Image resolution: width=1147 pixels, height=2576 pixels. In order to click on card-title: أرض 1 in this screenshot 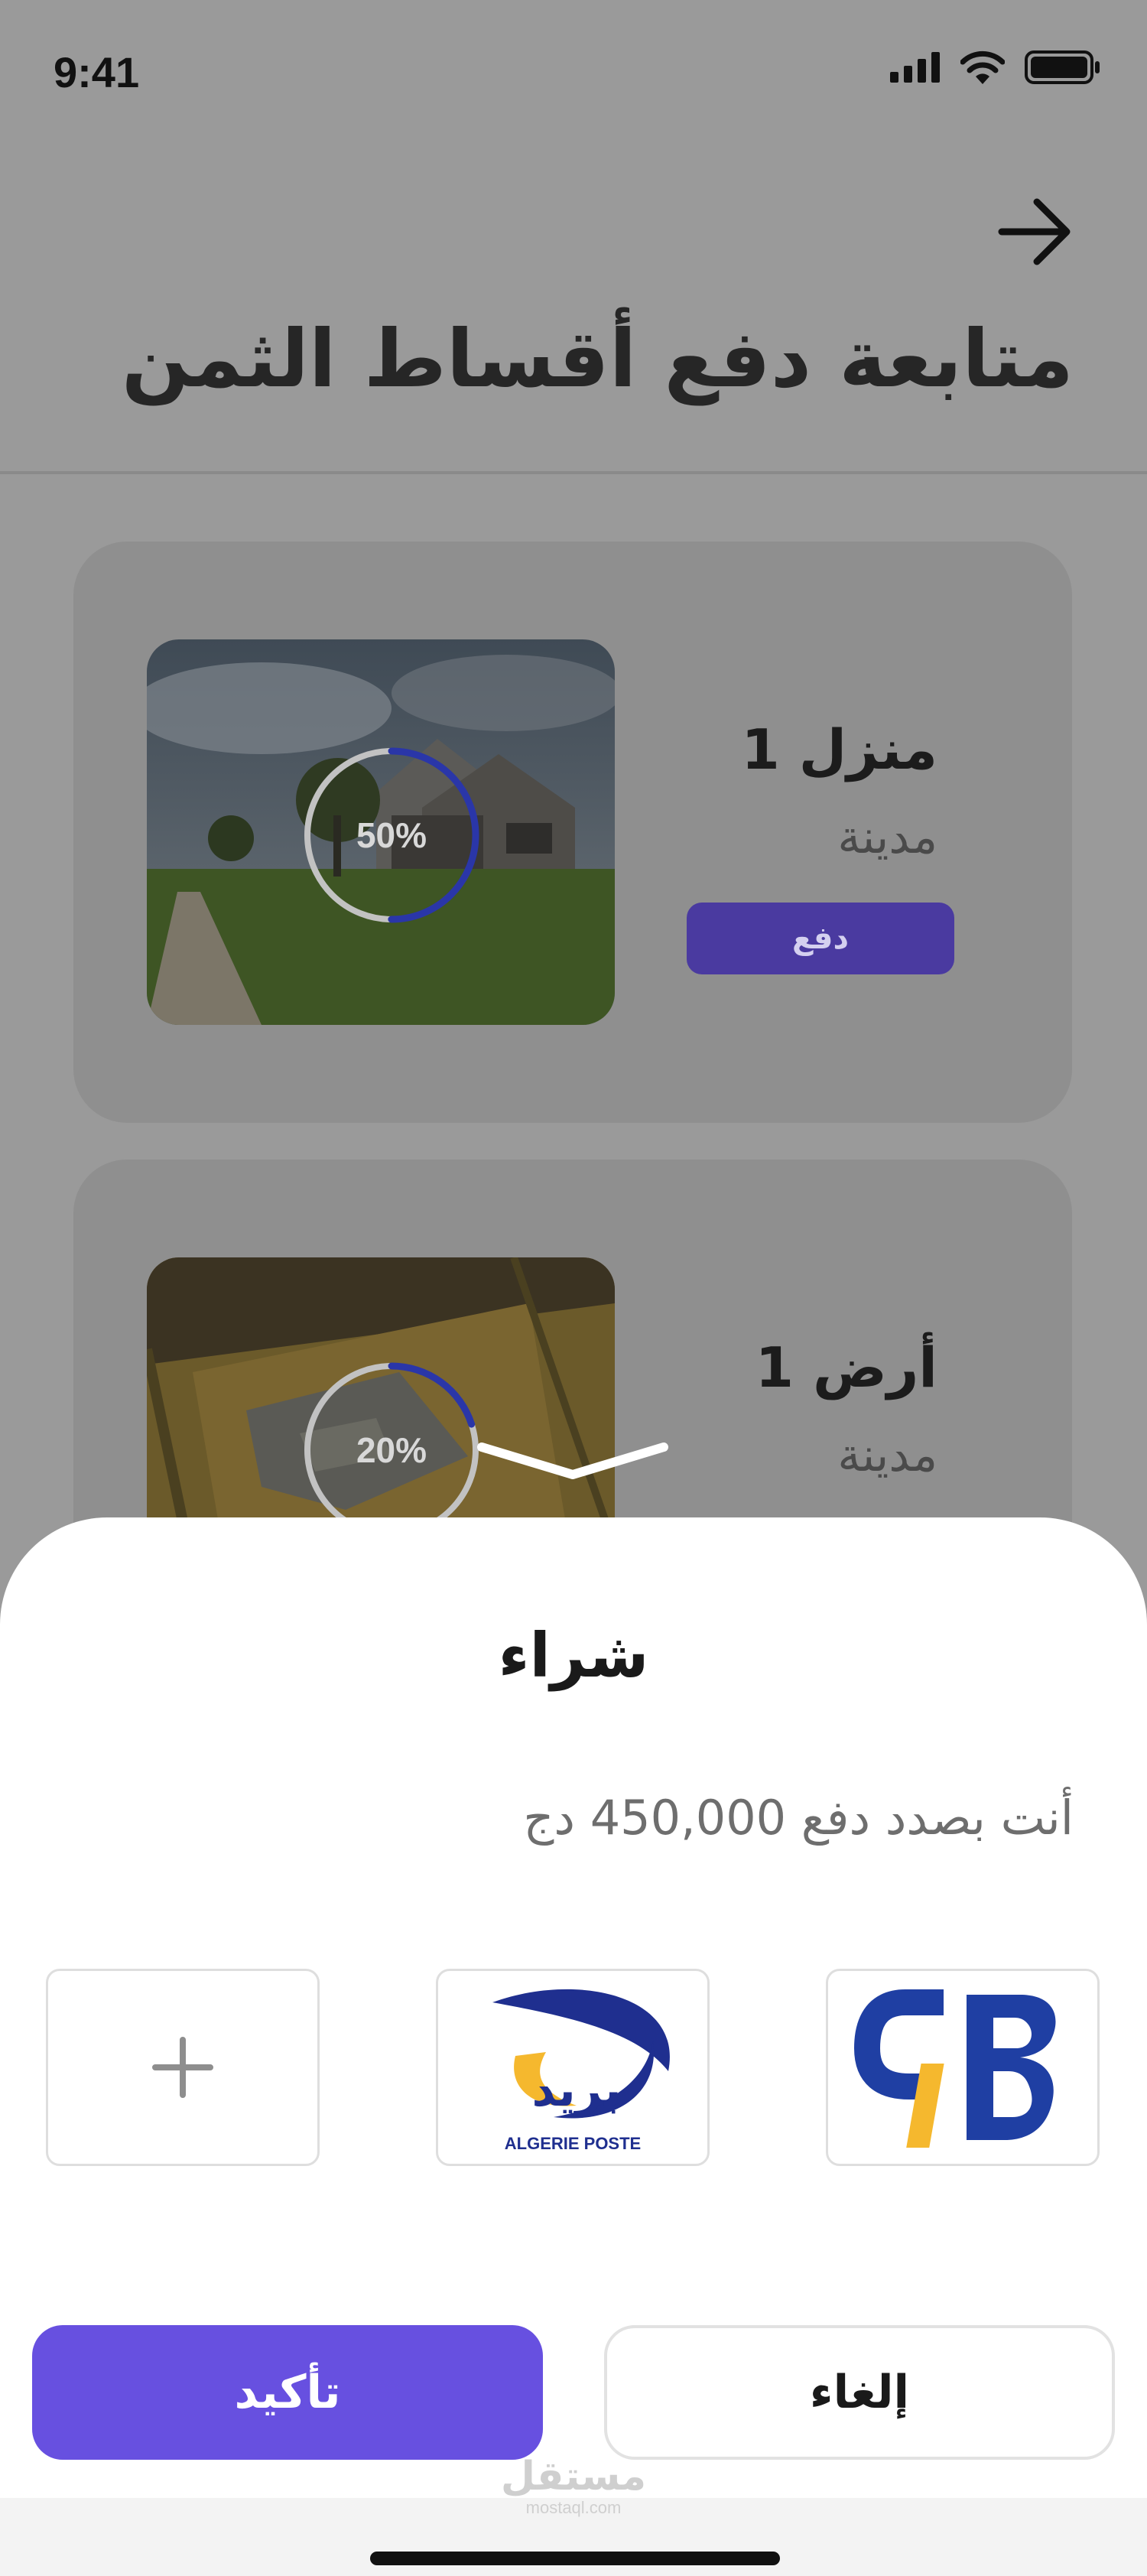, I will do `click(846, 1367)`.